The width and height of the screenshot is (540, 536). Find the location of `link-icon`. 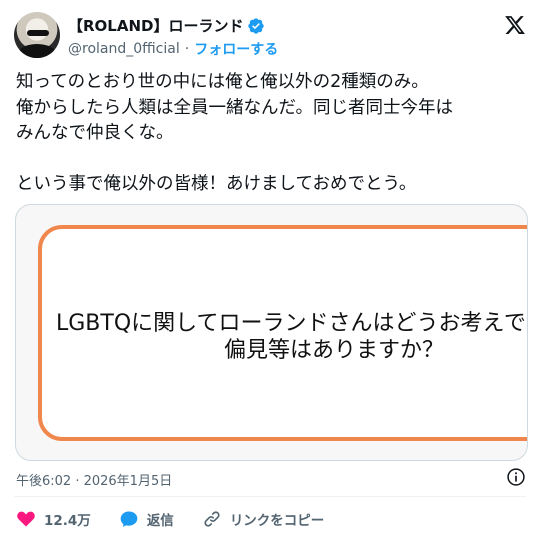

link-icon is located at coordinates (212, 519).